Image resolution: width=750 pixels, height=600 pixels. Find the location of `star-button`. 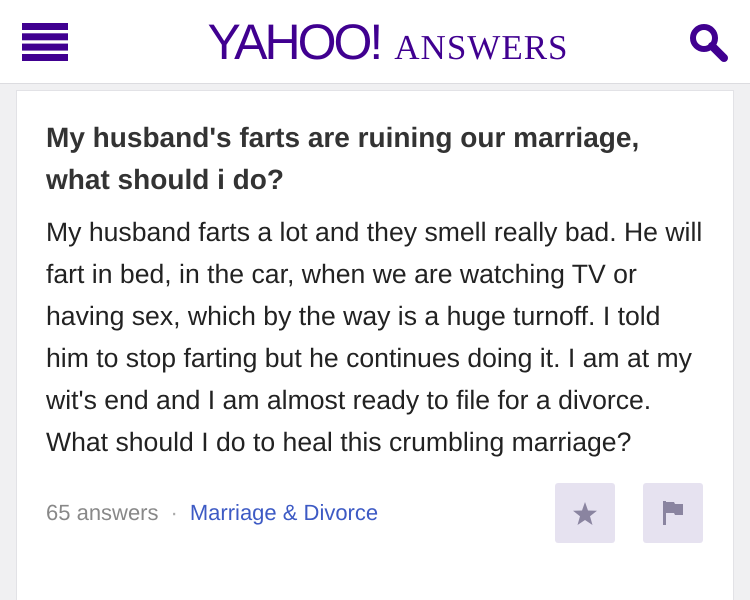

star-button is located at coordinates (585, 513).